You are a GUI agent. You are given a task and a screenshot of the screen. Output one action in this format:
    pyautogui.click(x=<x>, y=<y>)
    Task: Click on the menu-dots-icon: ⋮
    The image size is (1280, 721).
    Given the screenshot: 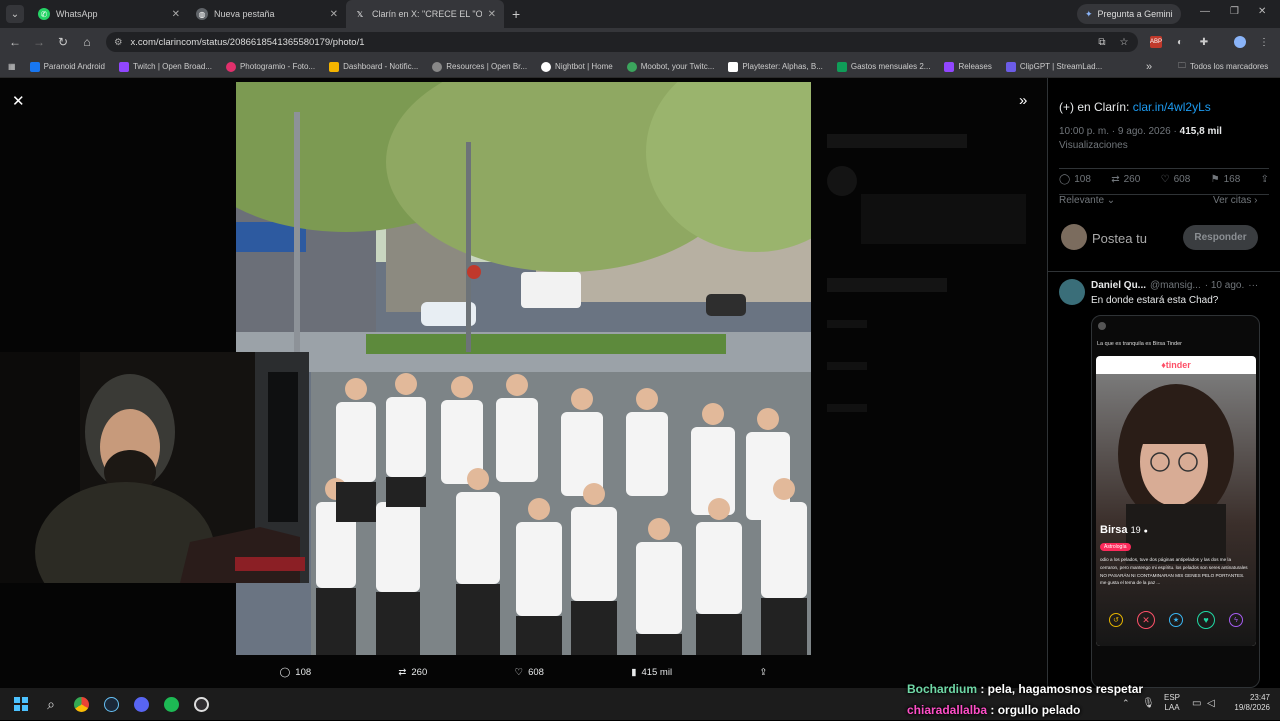 What is the action you would take?
    pyautogui.click(x=1264, y=42)
    